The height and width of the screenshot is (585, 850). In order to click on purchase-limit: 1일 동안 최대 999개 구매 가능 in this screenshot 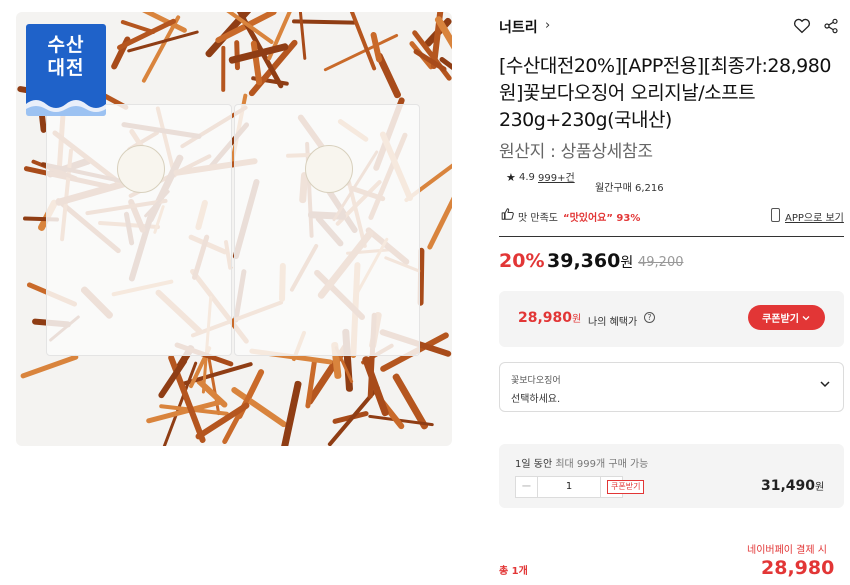, I will do `click(581, 462)`.